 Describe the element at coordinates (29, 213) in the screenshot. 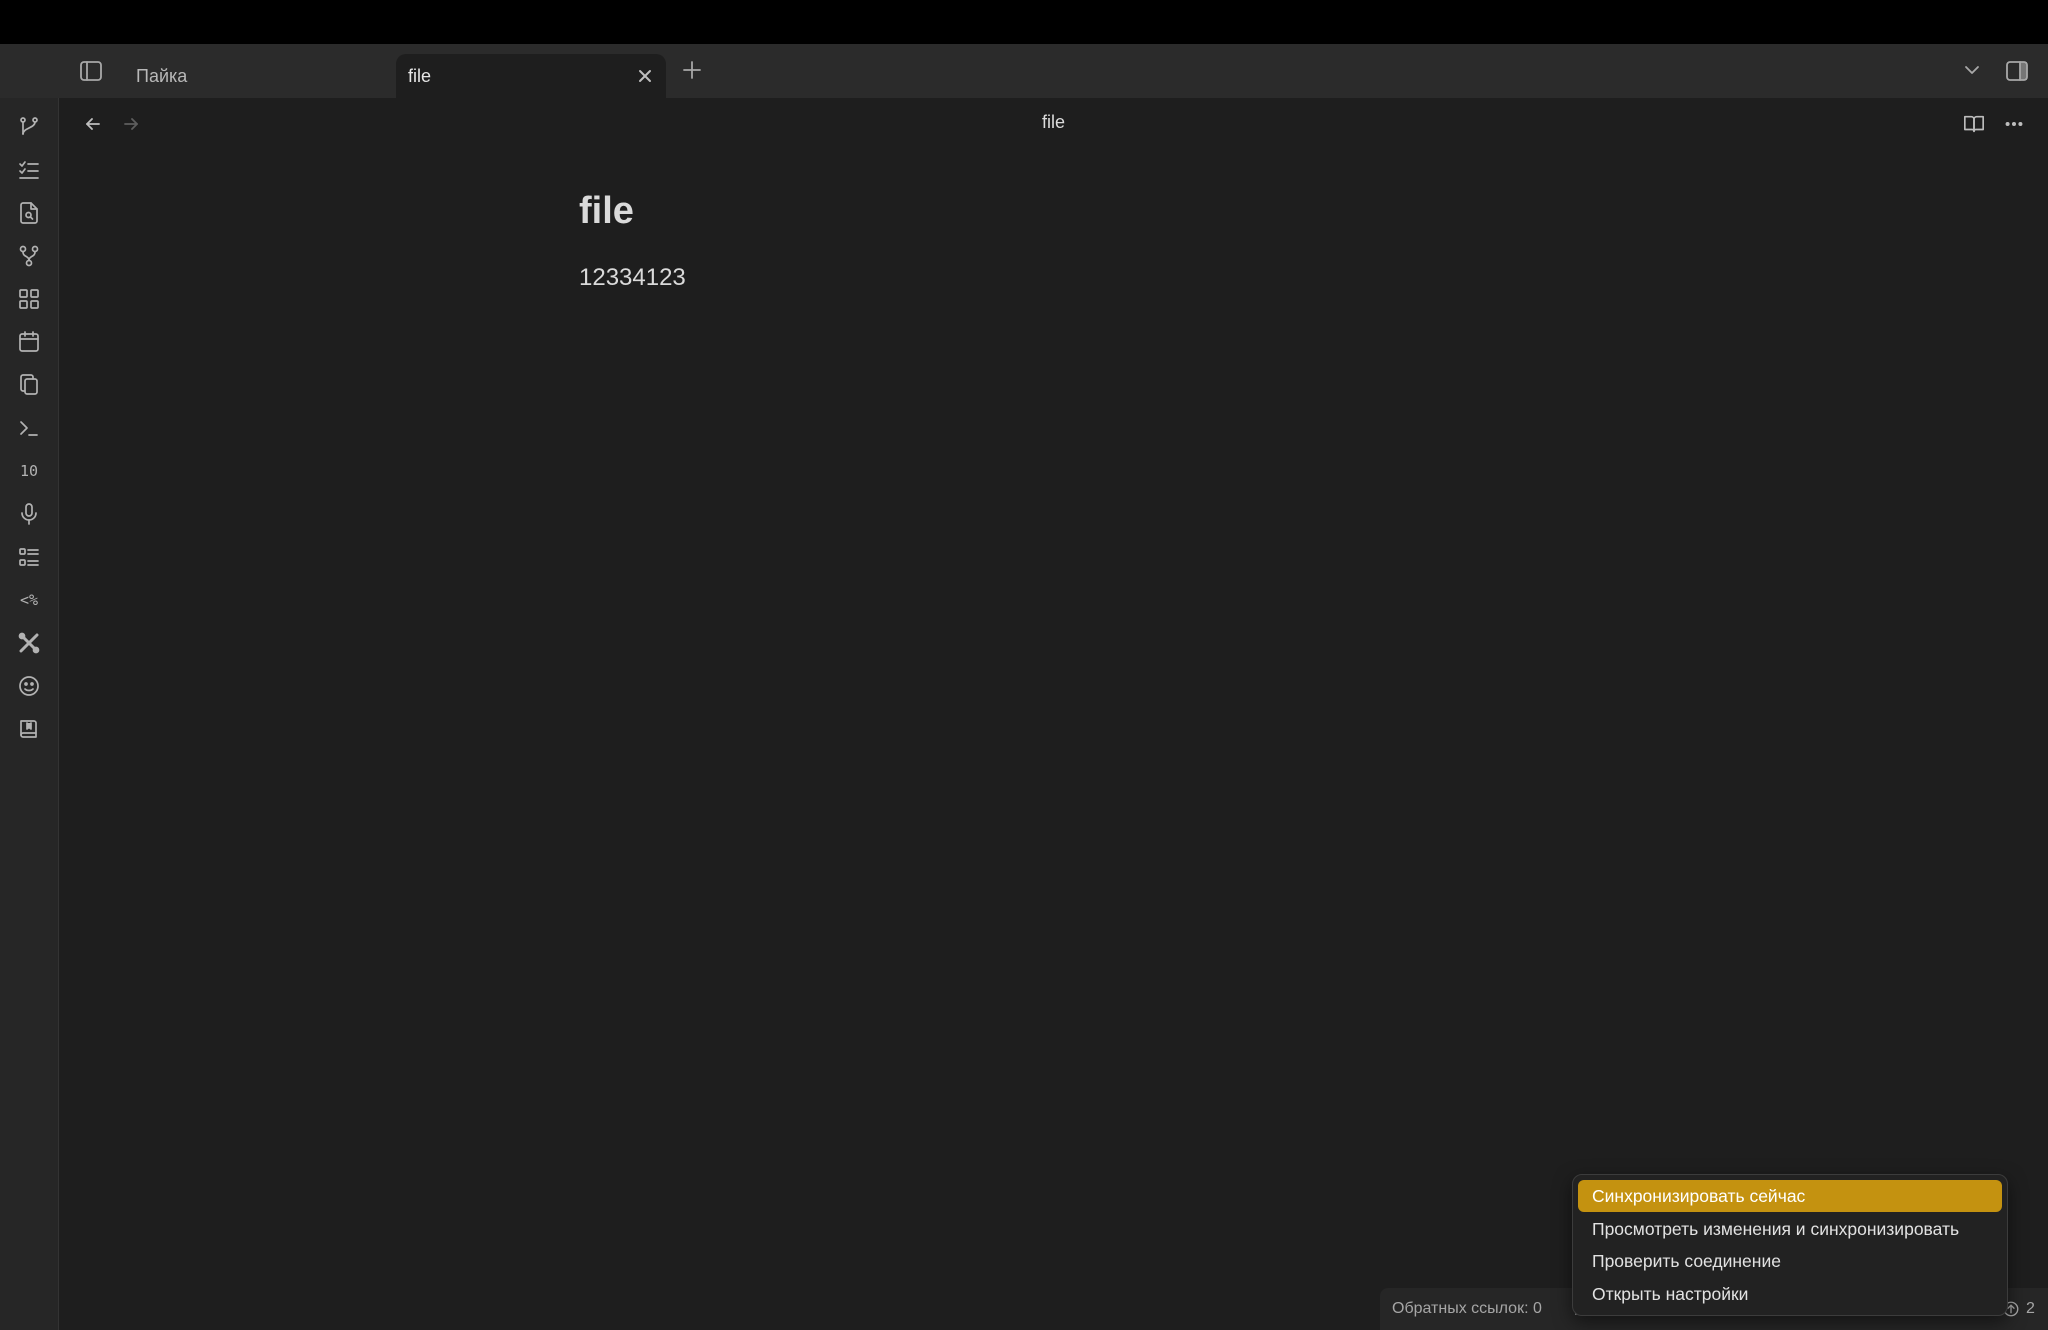

I see `file-search-icon` at that location.